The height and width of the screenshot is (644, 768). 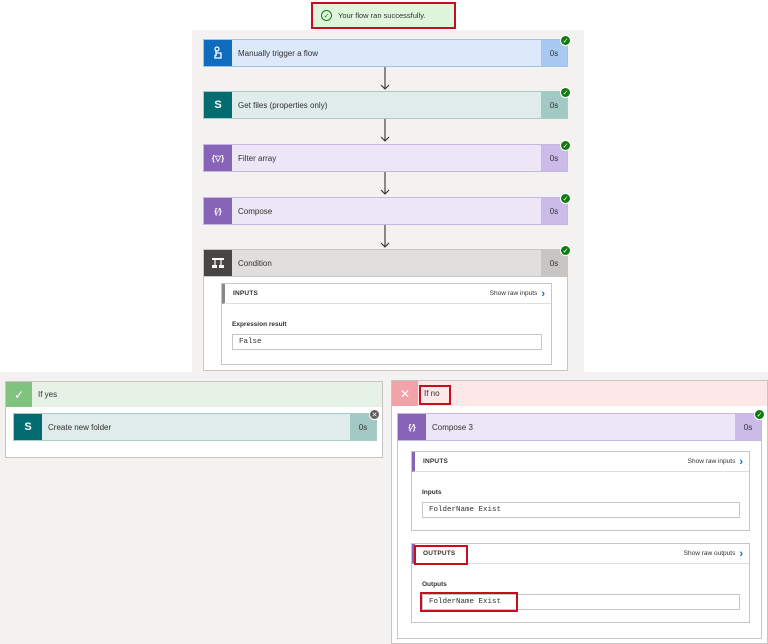 I want to click on step-label: Condition, so click(x=255, y=263).